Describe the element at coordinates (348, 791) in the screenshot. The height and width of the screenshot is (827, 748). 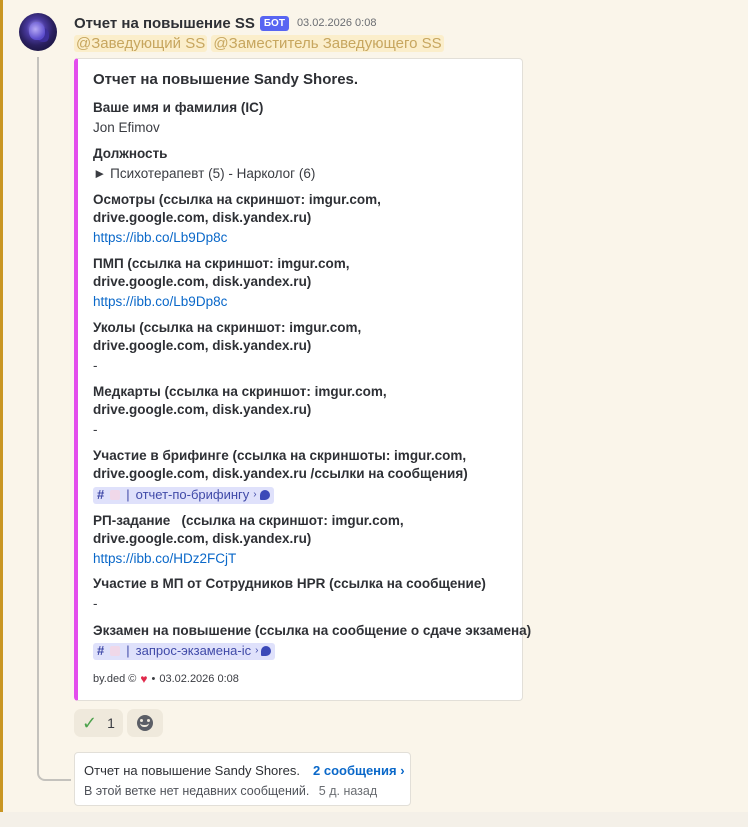
I see `thread-age: 5 д. назад` at that location.